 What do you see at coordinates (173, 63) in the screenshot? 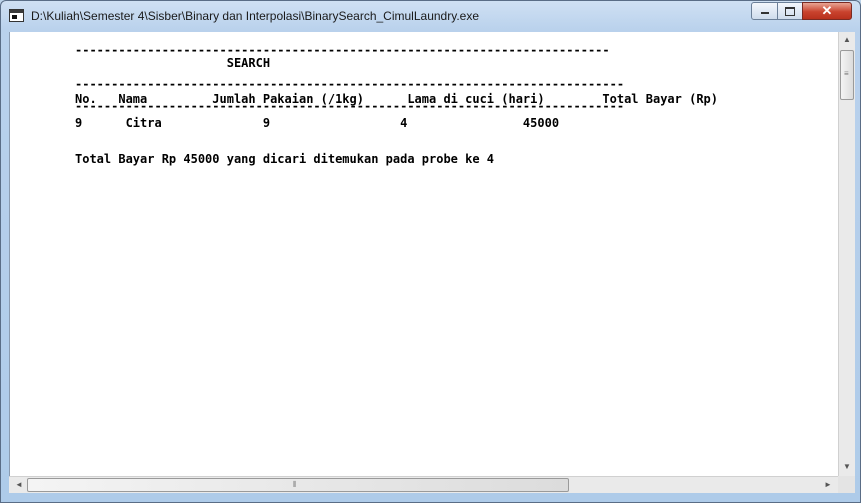
I see `search-heading: SEARCH` at bounding box center [173, 63].